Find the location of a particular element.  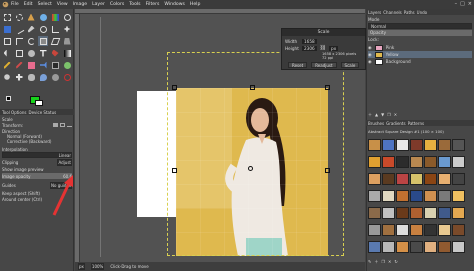

transform-handle-w is located at coordinates (174, 170).